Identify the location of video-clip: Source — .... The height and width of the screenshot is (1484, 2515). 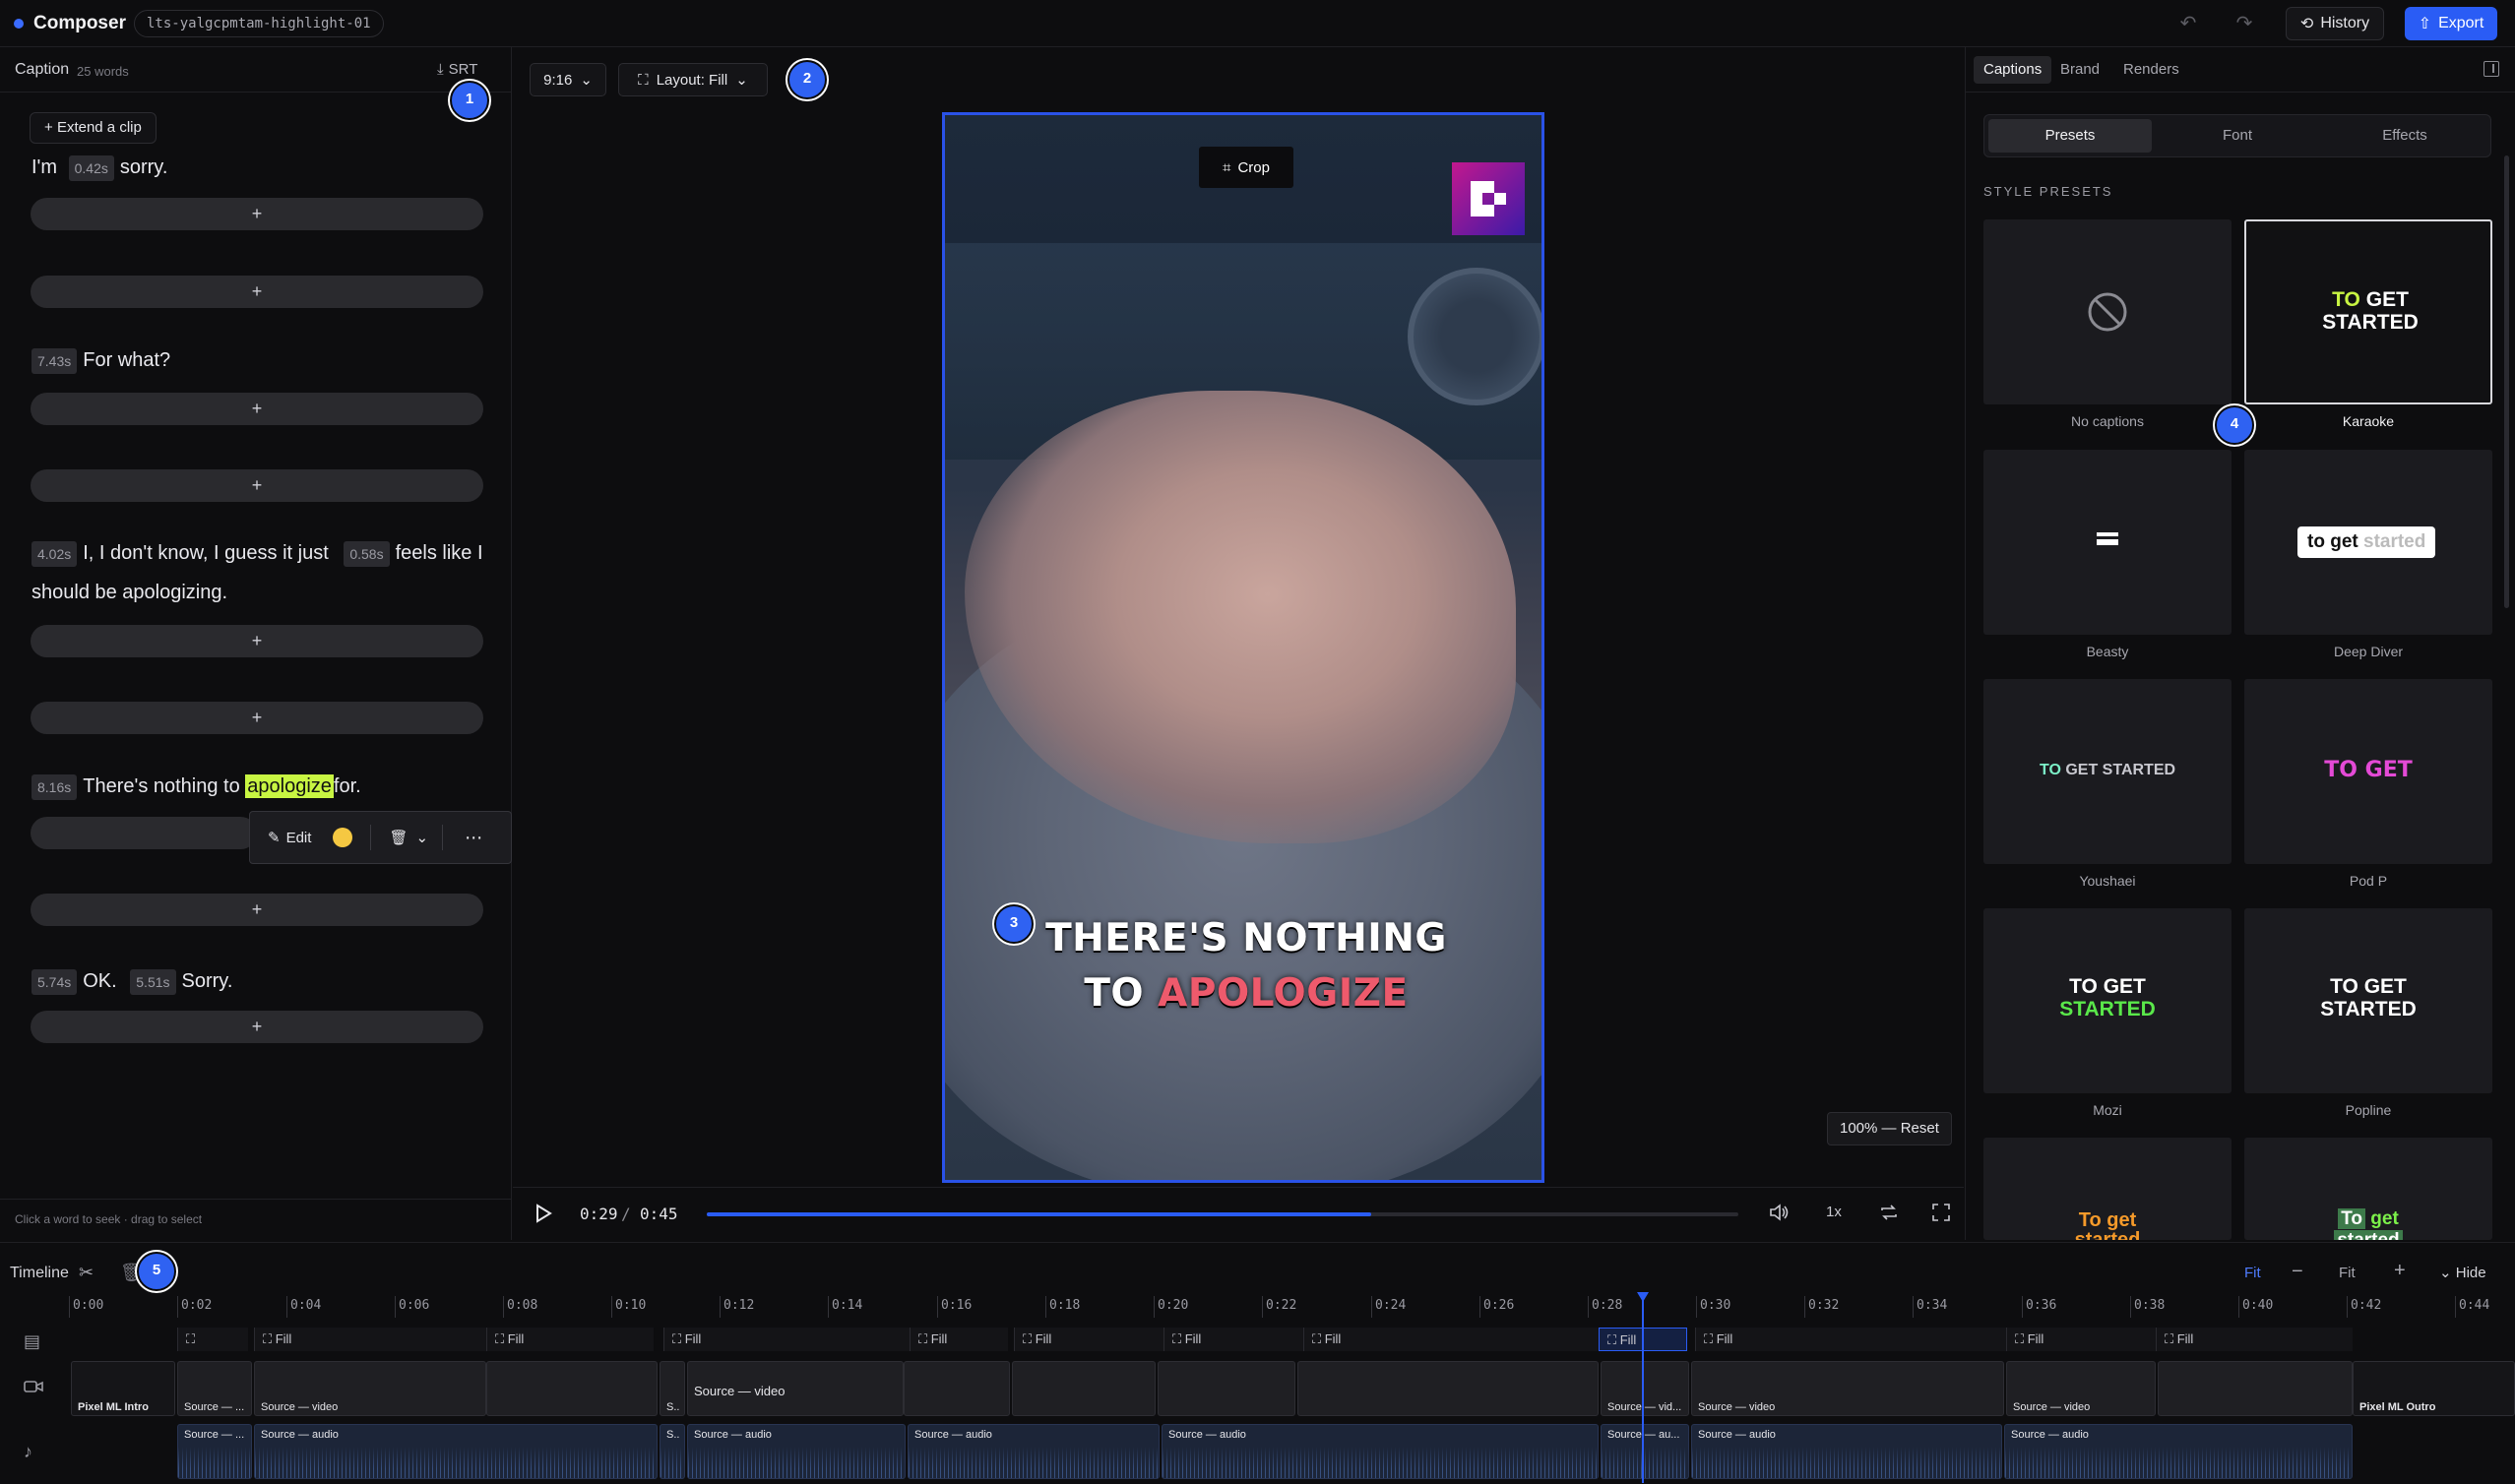
(214, 1389).